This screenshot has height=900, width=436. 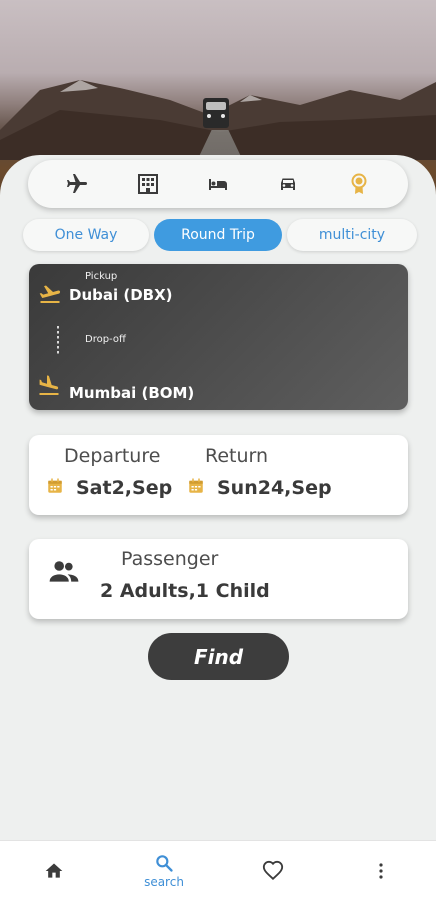 What do you see at coordinates (274, 488) in the screenshot?
I see `return-date: Sun24,Sep` at bounding box center [274, 488].